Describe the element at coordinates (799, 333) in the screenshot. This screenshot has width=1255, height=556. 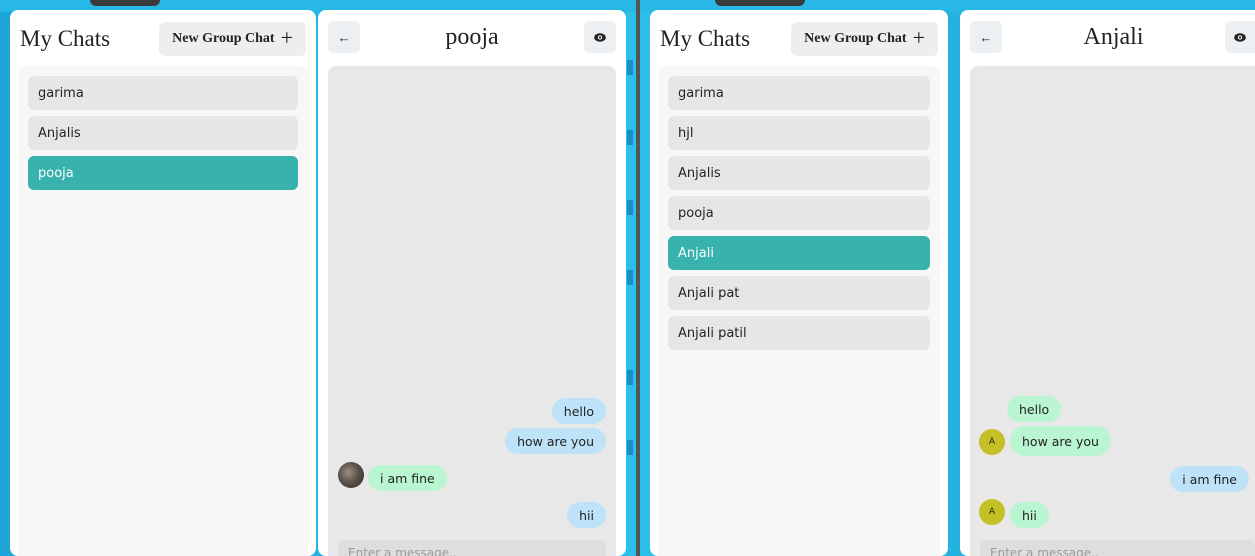
I see `chat-item-anjali-patil: Anjali patil` at that location.